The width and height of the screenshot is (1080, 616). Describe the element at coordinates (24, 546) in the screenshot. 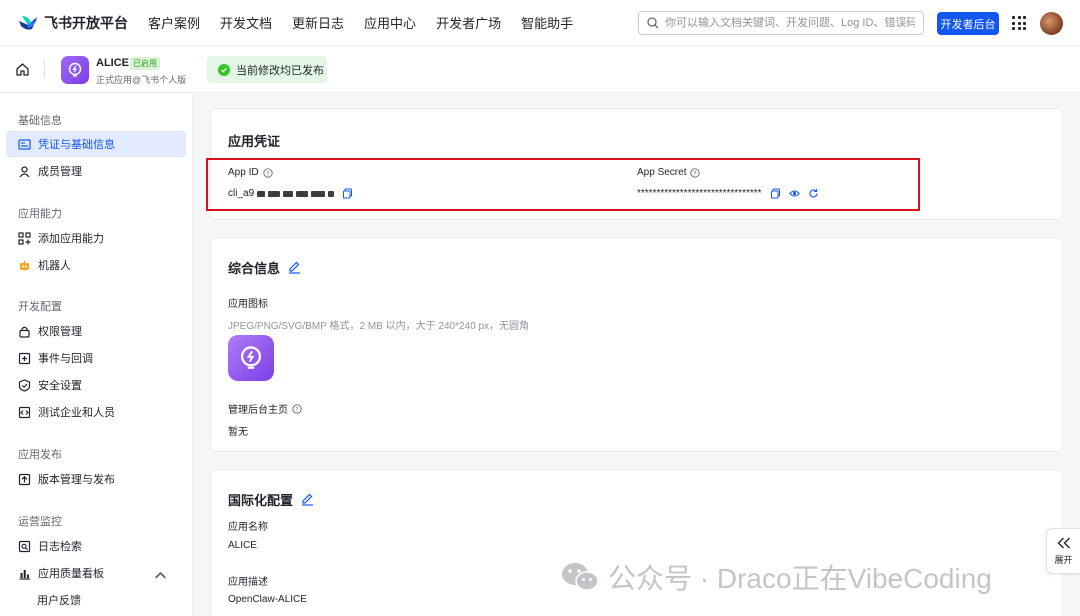

I see `log-search-icon` at that location.